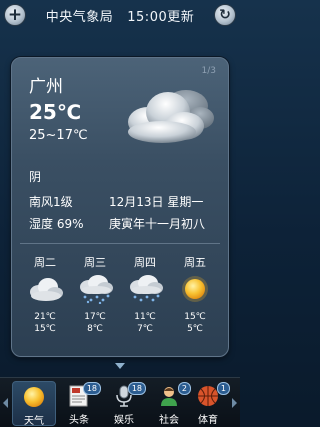 Image resolution: width=320 pixels, height=427 pixels. I want to click on add-city-button: +, so click(15, 15).